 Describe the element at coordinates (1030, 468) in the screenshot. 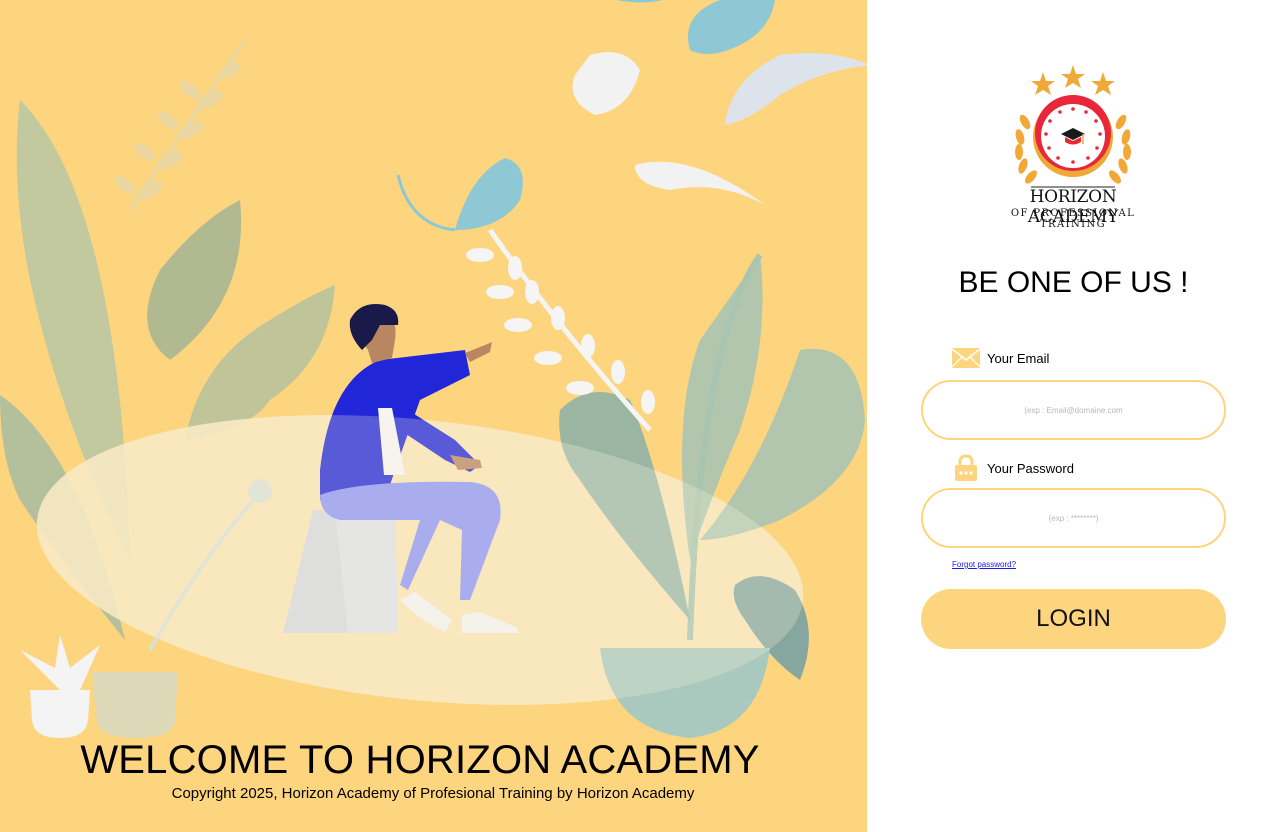

I see `password-label: Your Password` at that location.